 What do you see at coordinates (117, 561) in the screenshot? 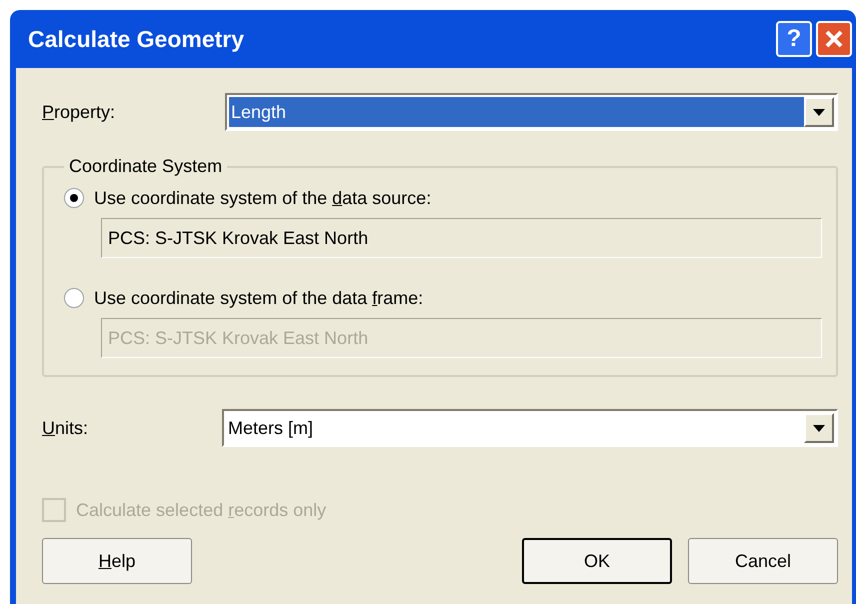
I see `dialog-button: Help` at bounding box center [117, 561].